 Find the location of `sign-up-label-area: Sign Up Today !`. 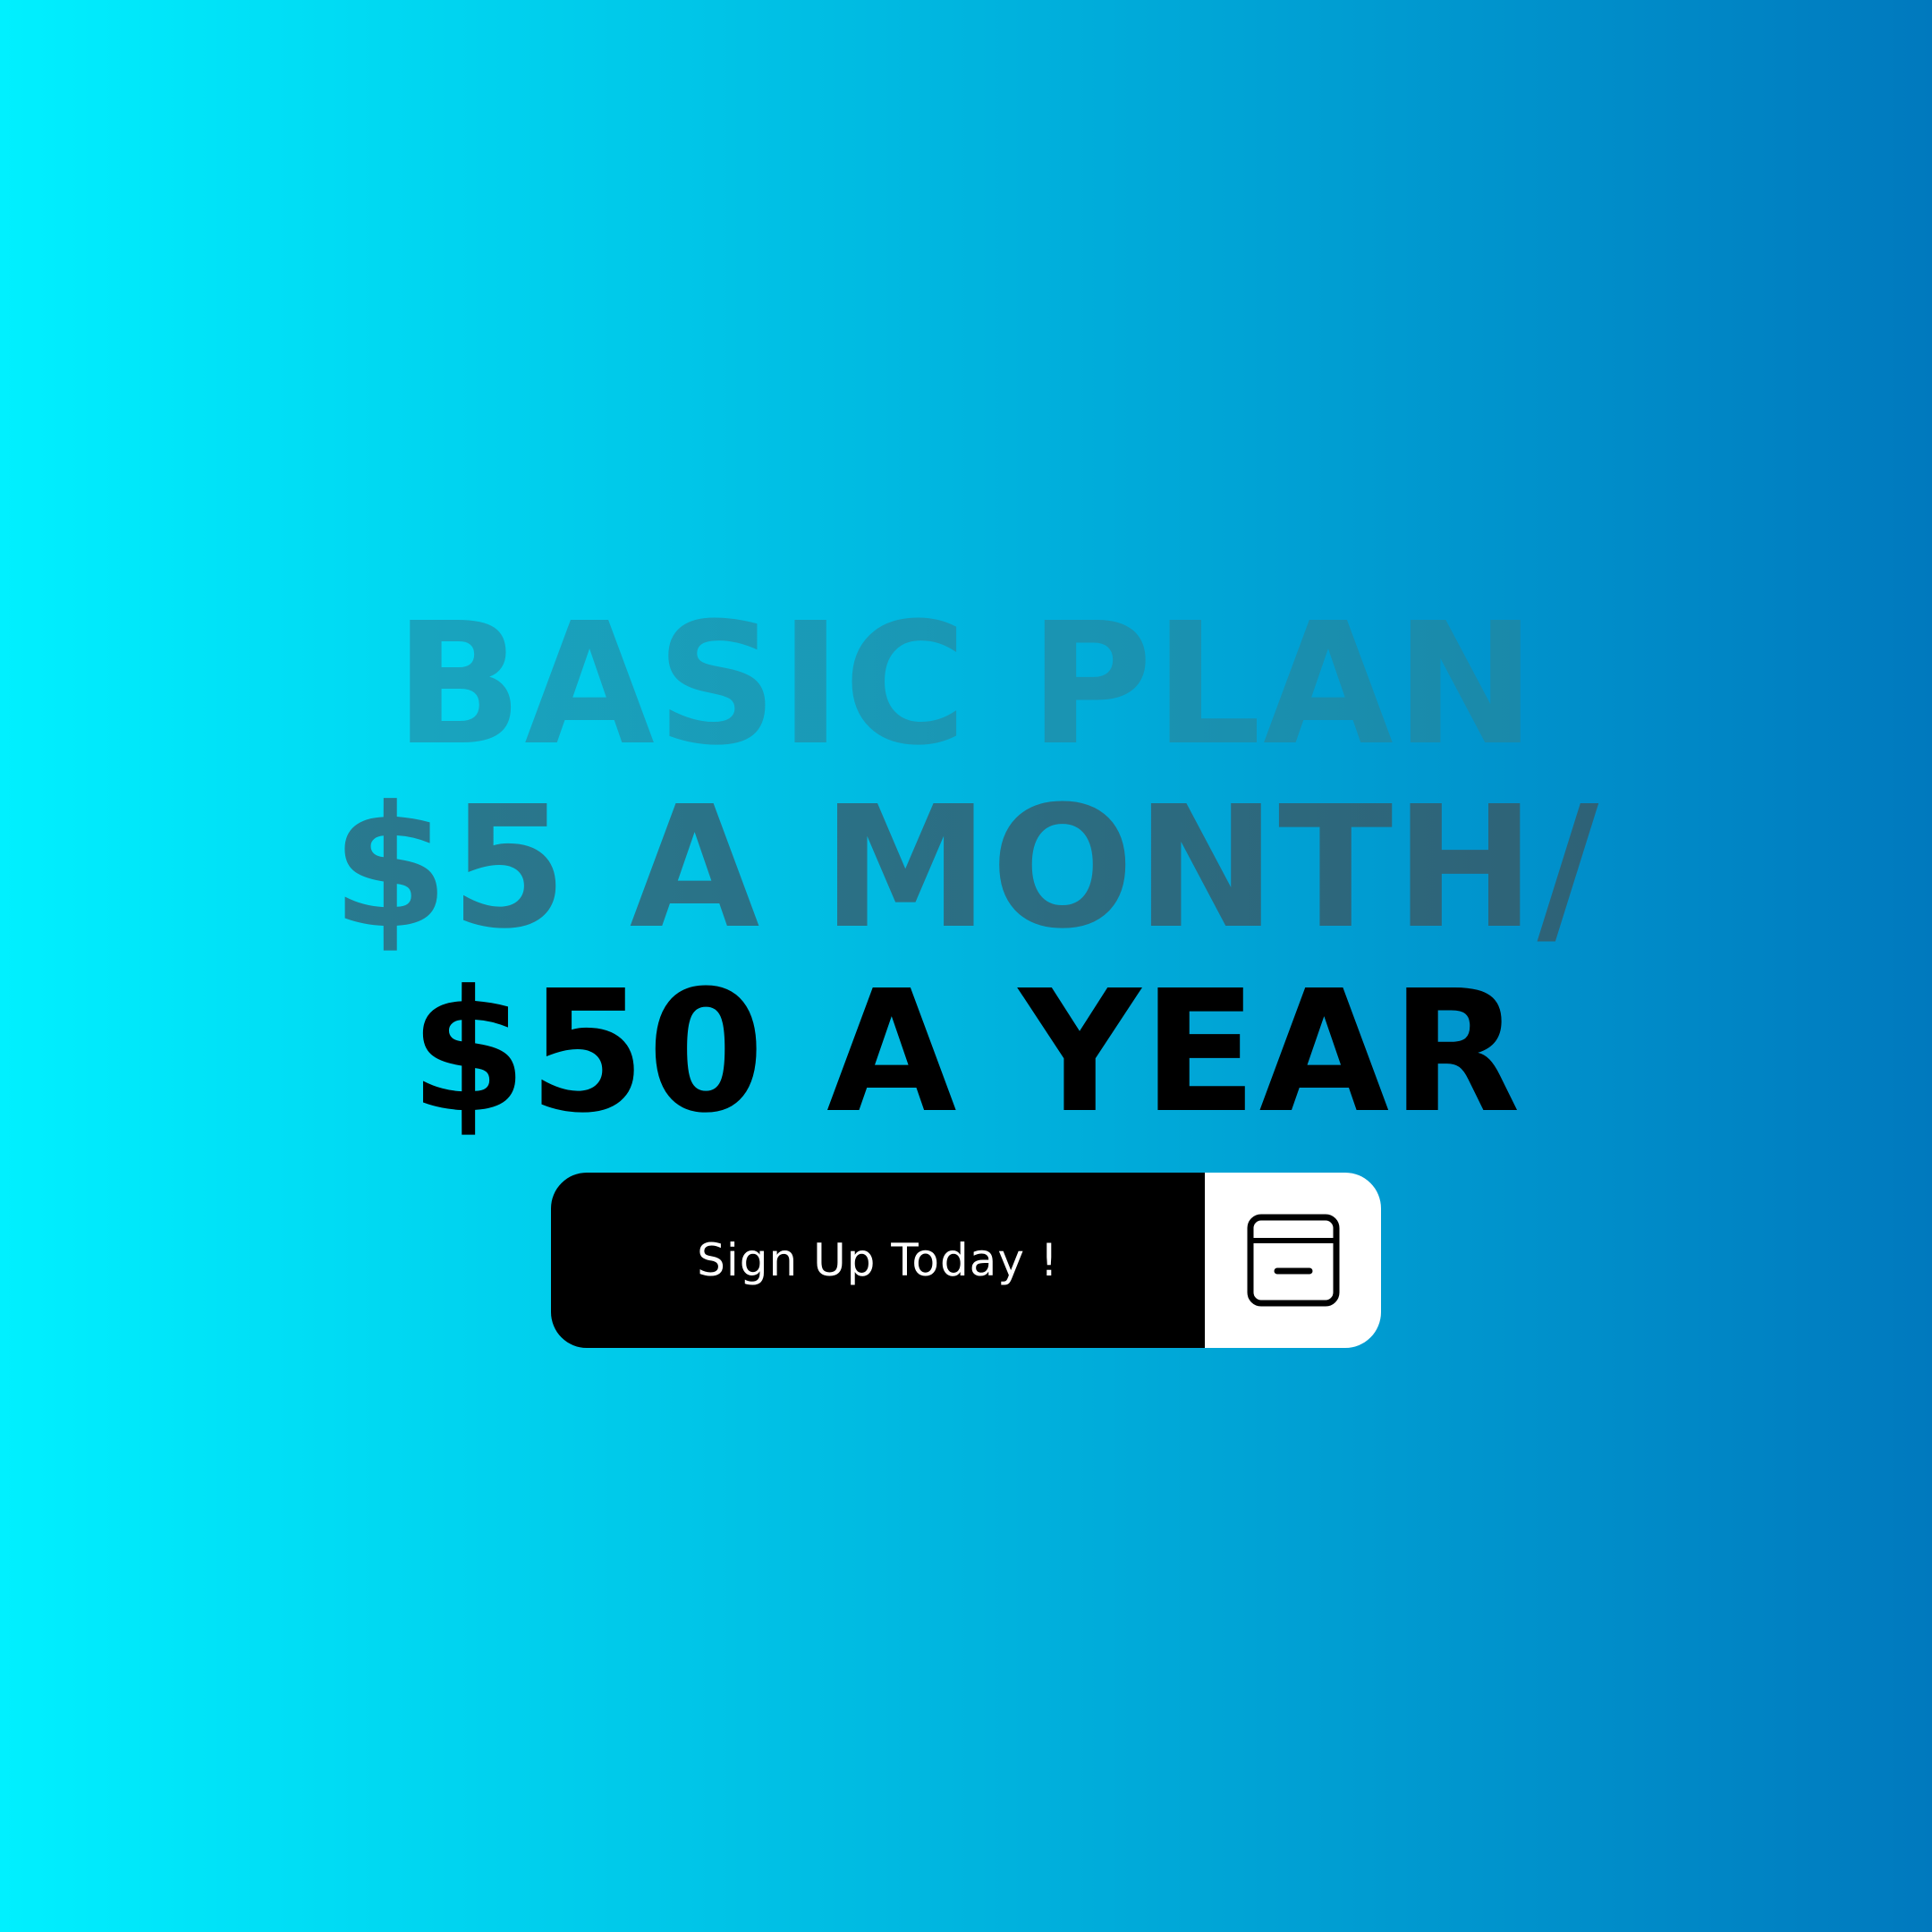

sign-up-label-area: Sign Up Today ! is located at coordinates (878, 1260).